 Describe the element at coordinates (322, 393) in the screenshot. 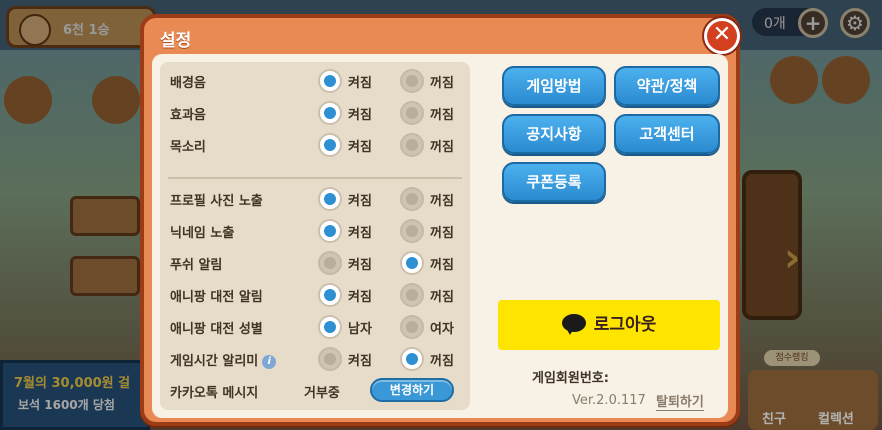

I see `kakao-status: 거부중` at that location.